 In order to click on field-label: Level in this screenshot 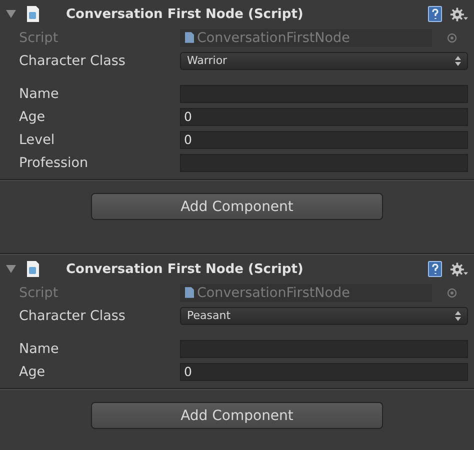, I will do `click(37, 140)`.